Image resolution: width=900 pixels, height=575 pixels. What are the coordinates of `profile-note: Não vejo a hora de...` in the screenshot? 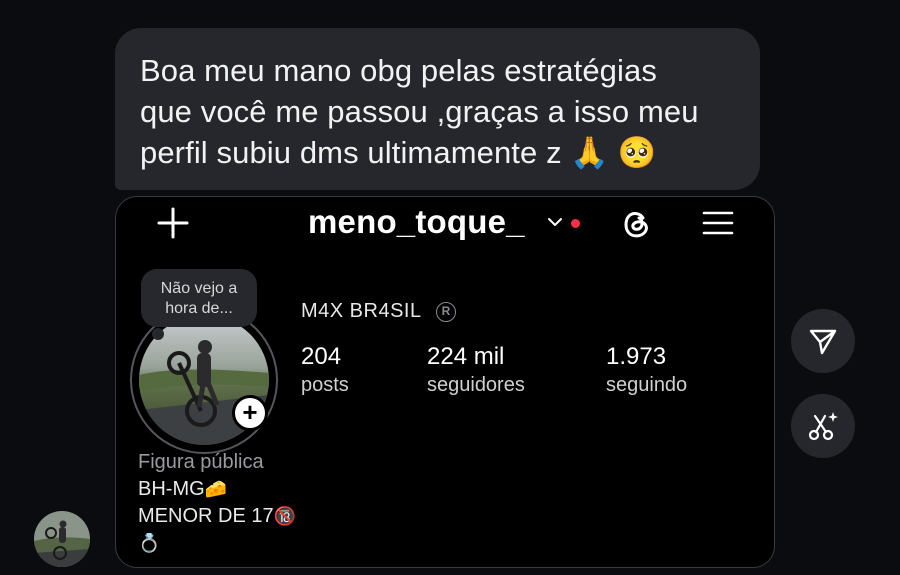 It's located at (199, 298).